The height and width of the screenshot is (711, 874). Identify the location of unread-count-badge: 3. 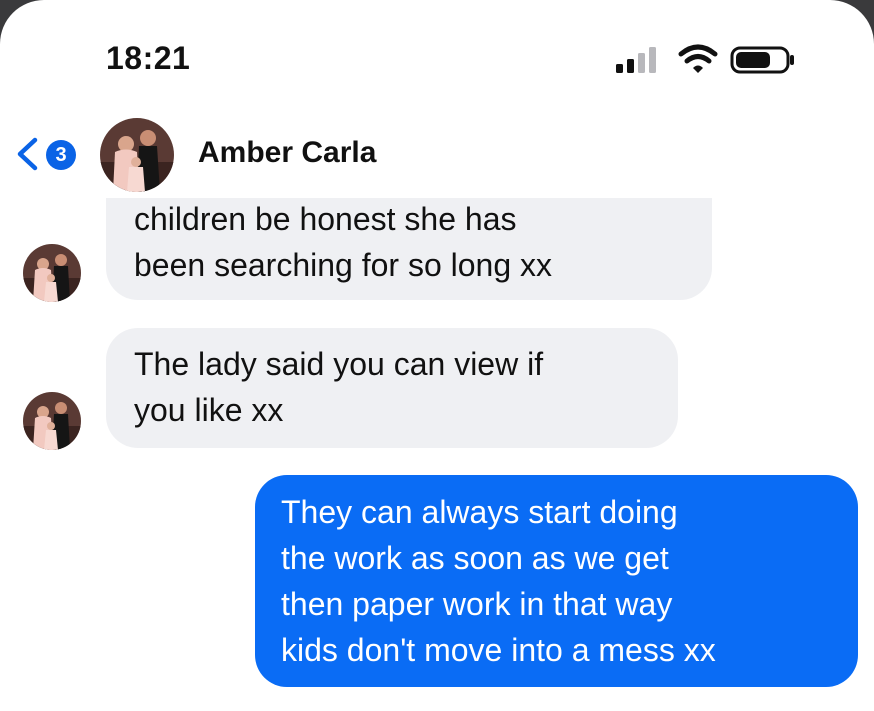
(61, 155).